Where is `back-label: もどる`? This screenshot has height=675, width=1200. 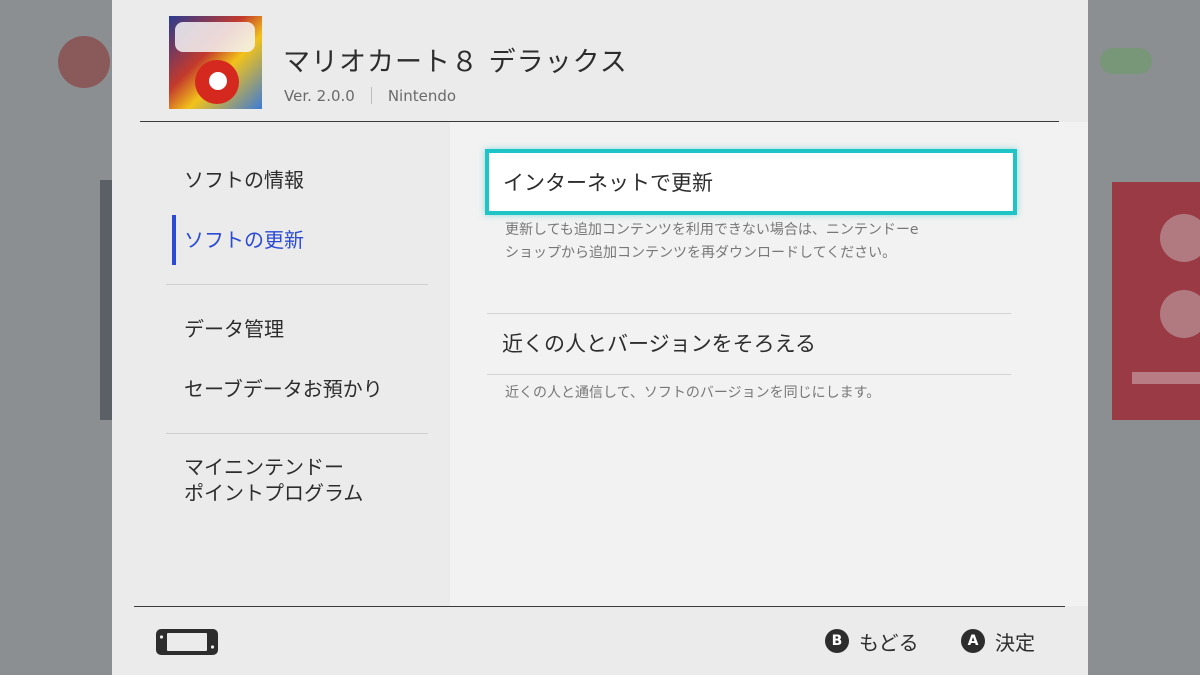 back-label: もどる is located at coordinates (889, 642).